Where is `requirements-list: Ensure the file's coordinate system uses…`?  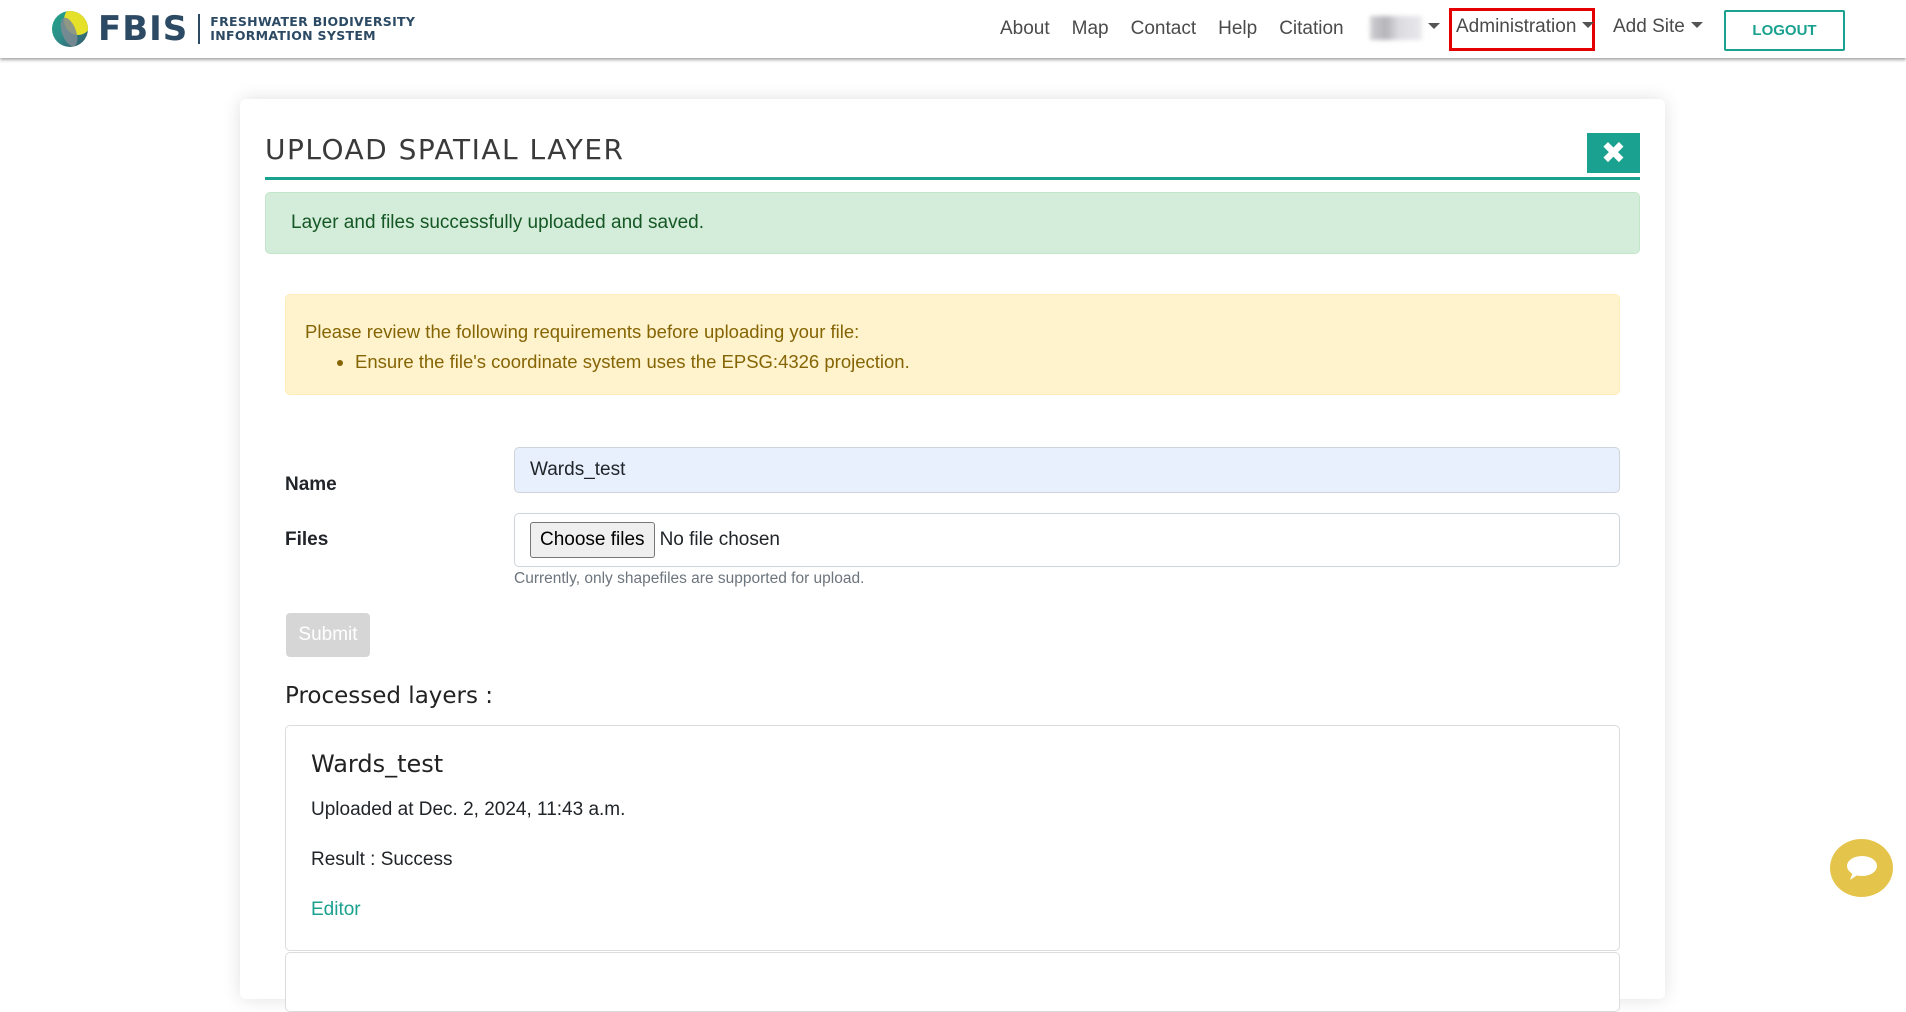 requirements-list: Ensure the file's coordinate system uses… is located at coordinates (952, 362).